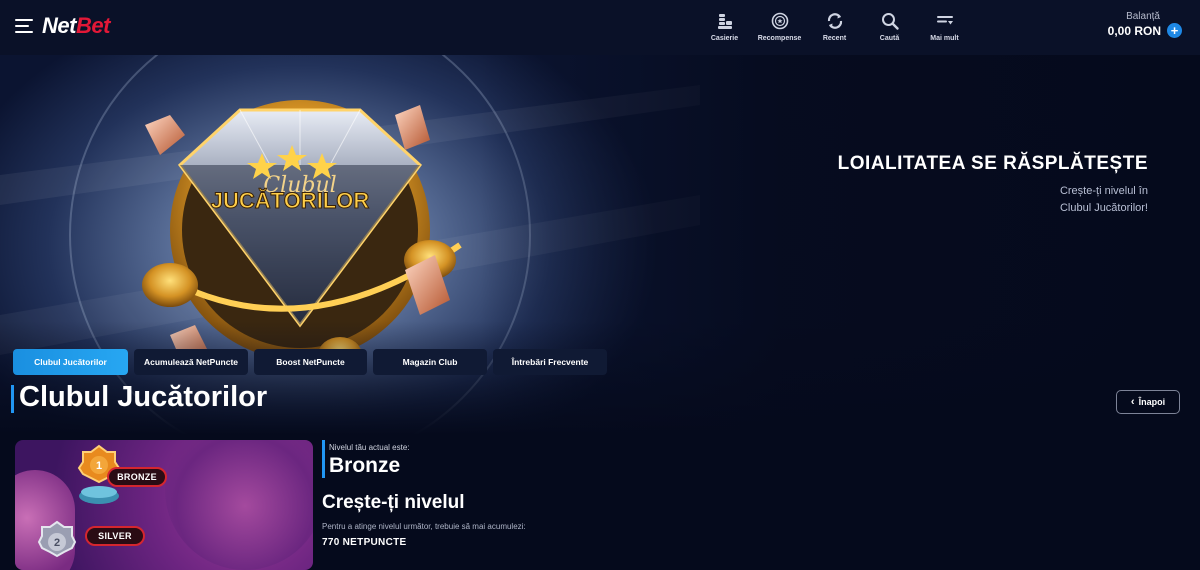 The height and width of the screenshot is (570, 1200). I want to click on nav-rewards: Recompense, so click(779, 27).